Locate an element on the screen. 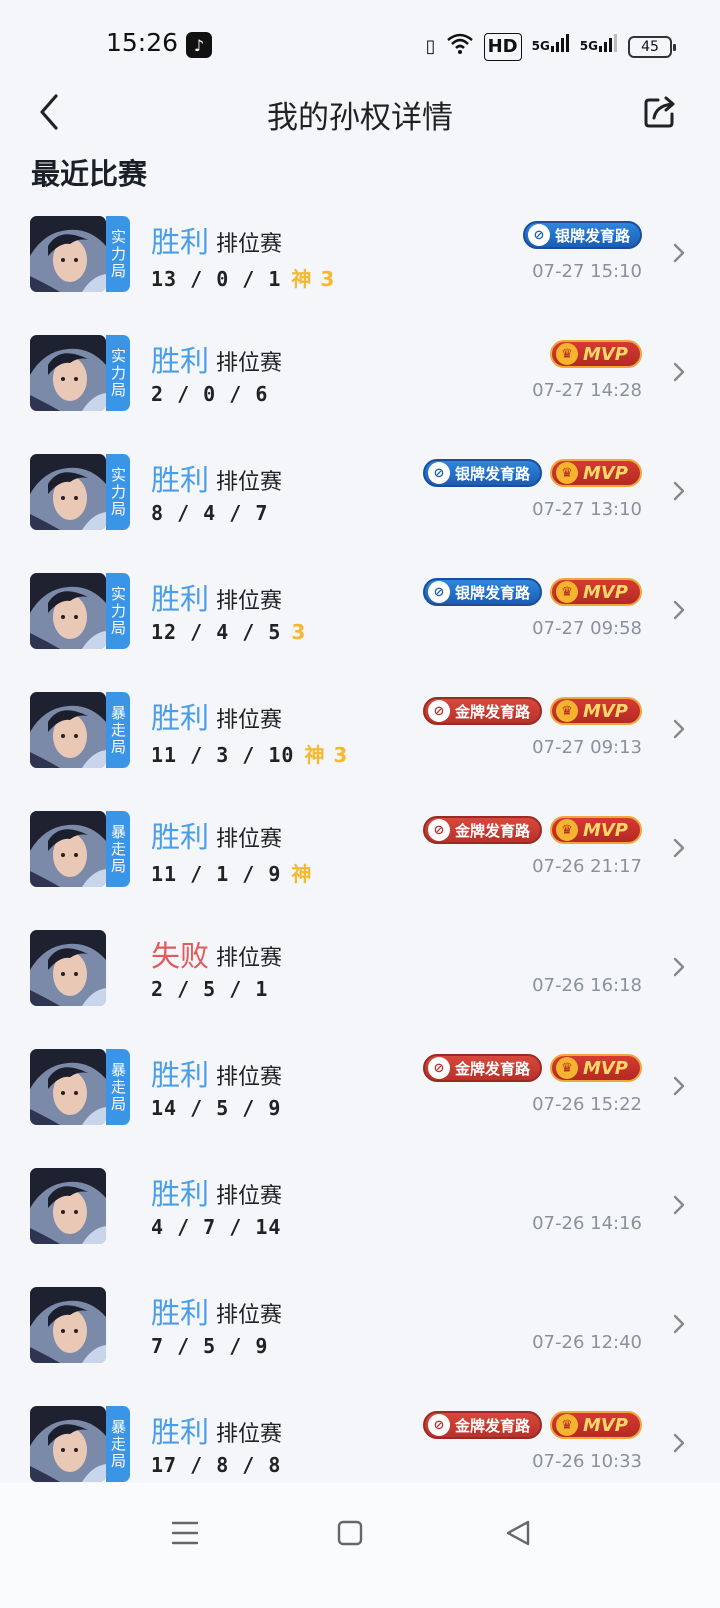 The height and width of the screenshot is (1608, 720). match-result: 失败 is located at coordinates (180, 956).